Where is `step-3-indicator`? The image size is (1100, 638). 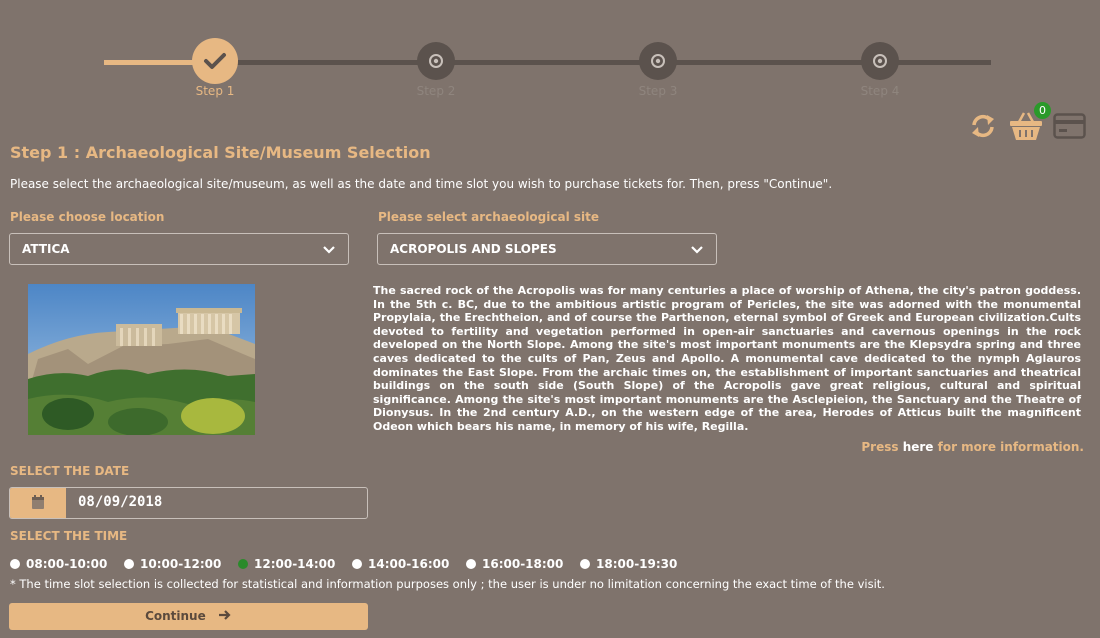 step-3-indicator is located at coordinates (658, 61).